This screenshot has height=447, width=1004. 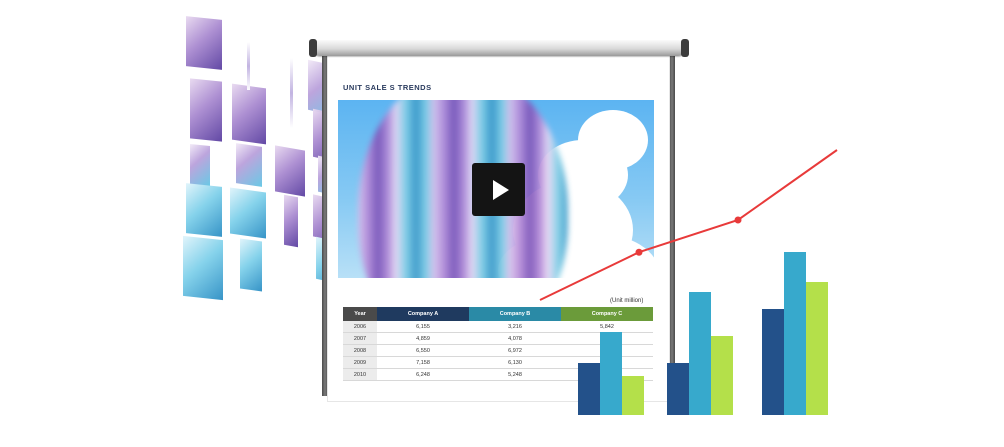 What do you see at coordinates (515, 350) in the screenshot?
I see `cell-company-b: 6,972` at bounding box center [515, 350].